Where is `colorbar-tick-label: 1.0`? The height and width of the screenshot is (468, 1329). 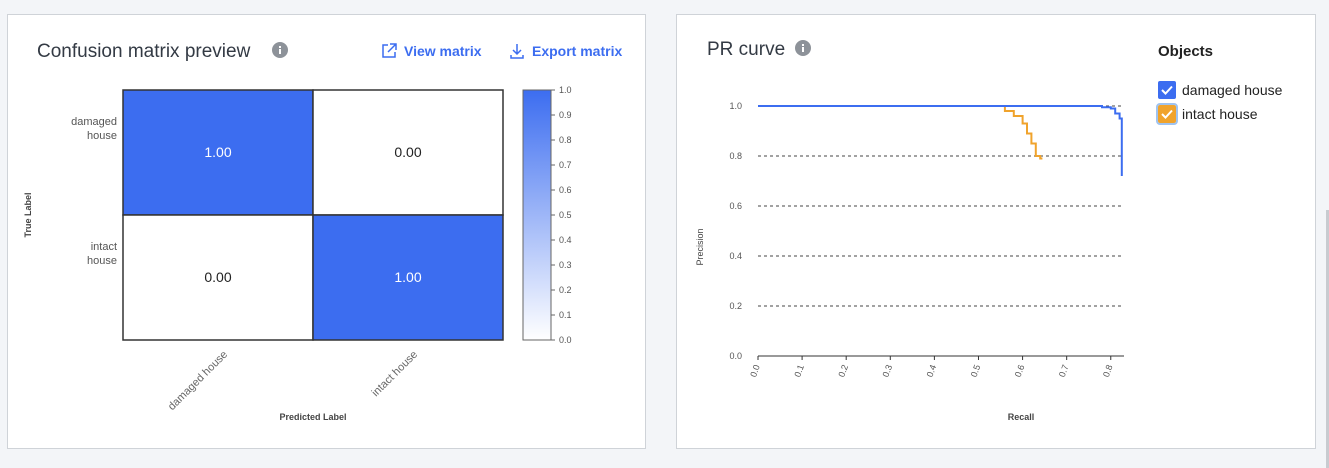
colorbar-tick-label: 1.0 is located at coordinates (565, 90).